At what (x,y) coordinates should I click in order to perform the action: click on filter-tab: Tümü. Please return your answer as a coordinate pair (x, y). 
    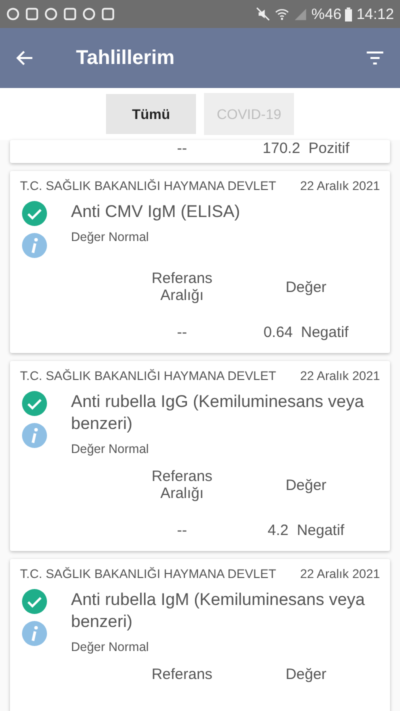
    Looking at the image, I should click on (151, 114).